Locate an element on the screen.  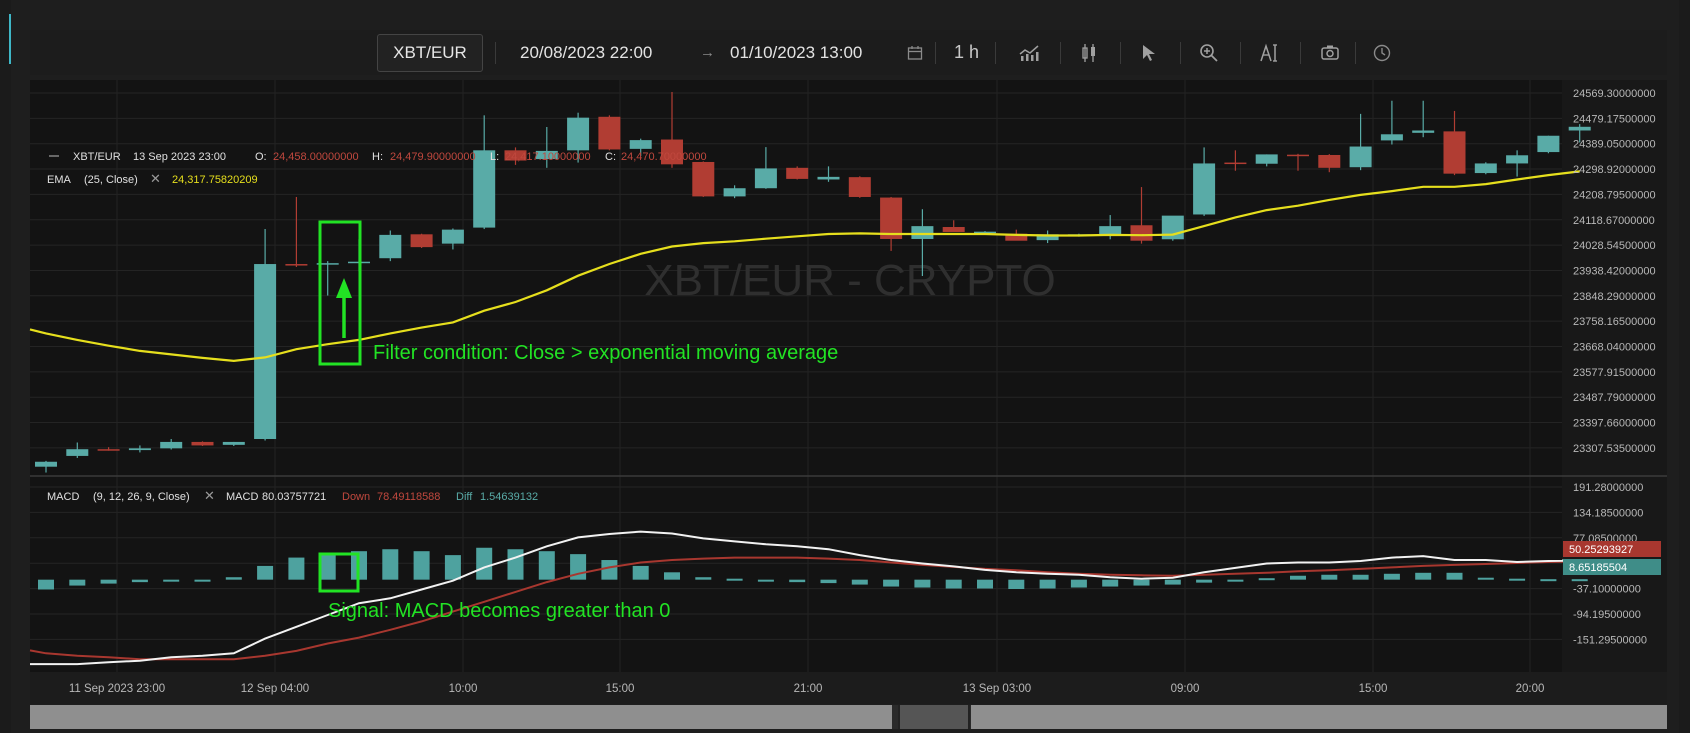
legend-c-label: C: is located at coordinates (610, 157).